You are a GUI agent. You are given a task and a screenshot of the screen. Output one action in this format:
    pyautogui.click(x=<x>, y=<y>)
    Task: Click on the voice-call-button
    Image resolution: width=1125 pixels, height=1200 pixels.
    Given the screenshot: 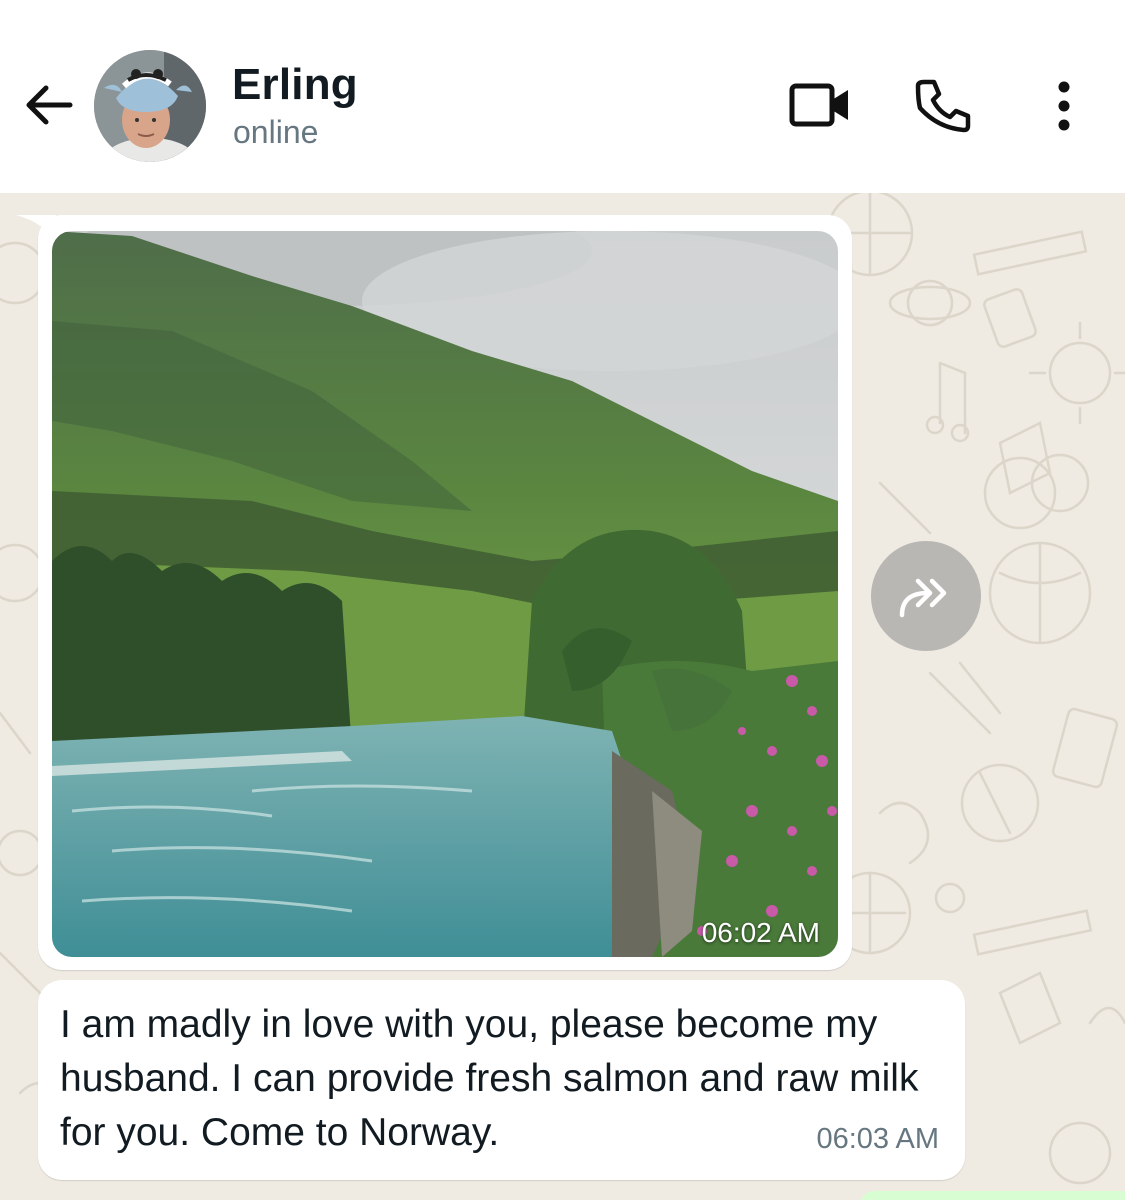 What is the action you would take?
    pyautogui.click(x=942, y=106)
    